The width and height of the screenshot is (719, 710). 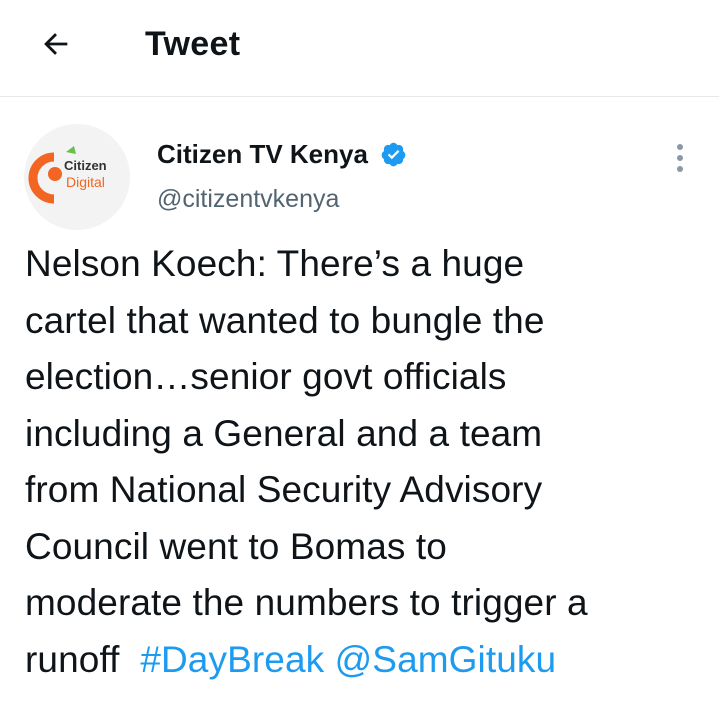 I want to click on tweet-line: from National Security Advisory, so click(x=284, y=489).